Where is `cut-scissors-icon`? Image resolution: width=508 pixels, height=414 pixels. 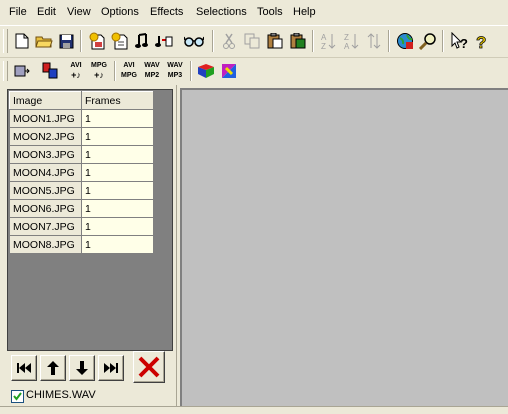 cut-scissors-icon is located at coordinates (229, 41).